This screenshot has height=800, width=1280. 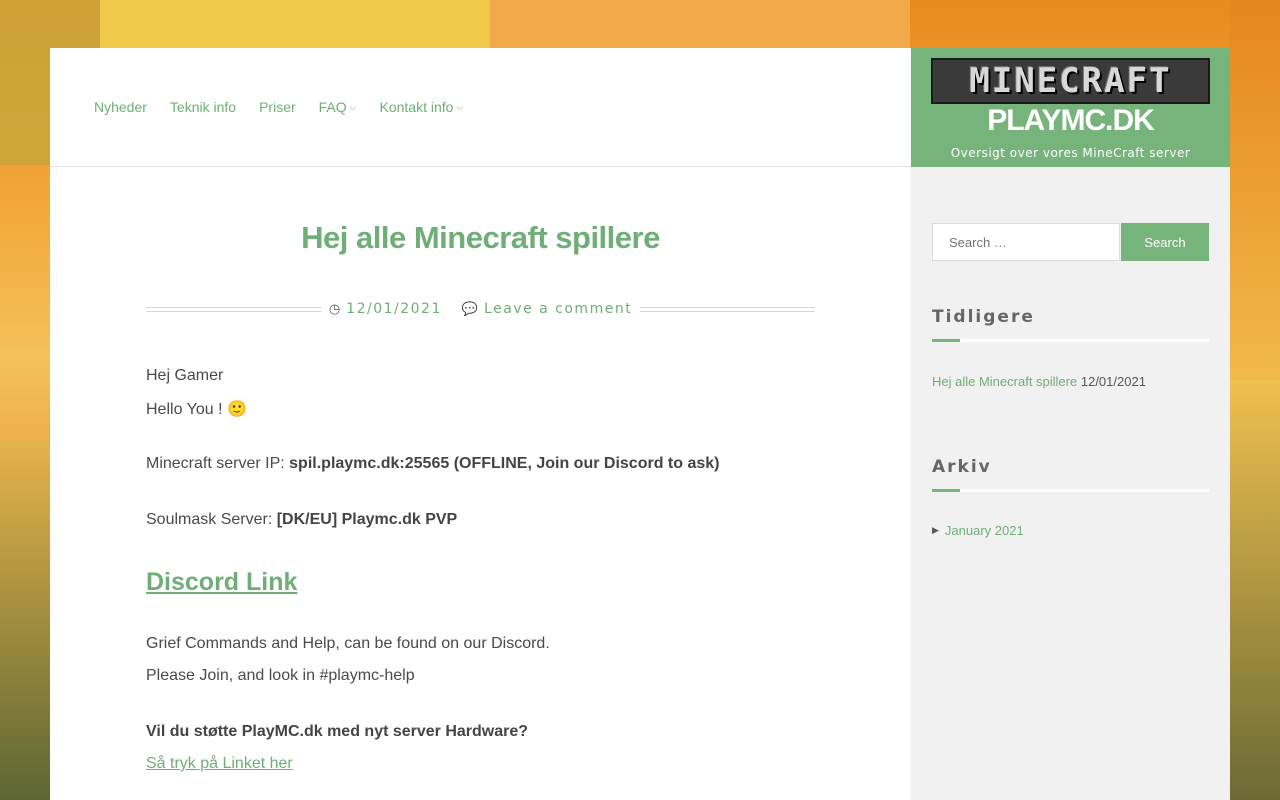 What do you see at coordinates (280, 675) in the screenshot?
I see `join-text: Please Join, and look in #playmc-help` at bounding box center [280, 675].